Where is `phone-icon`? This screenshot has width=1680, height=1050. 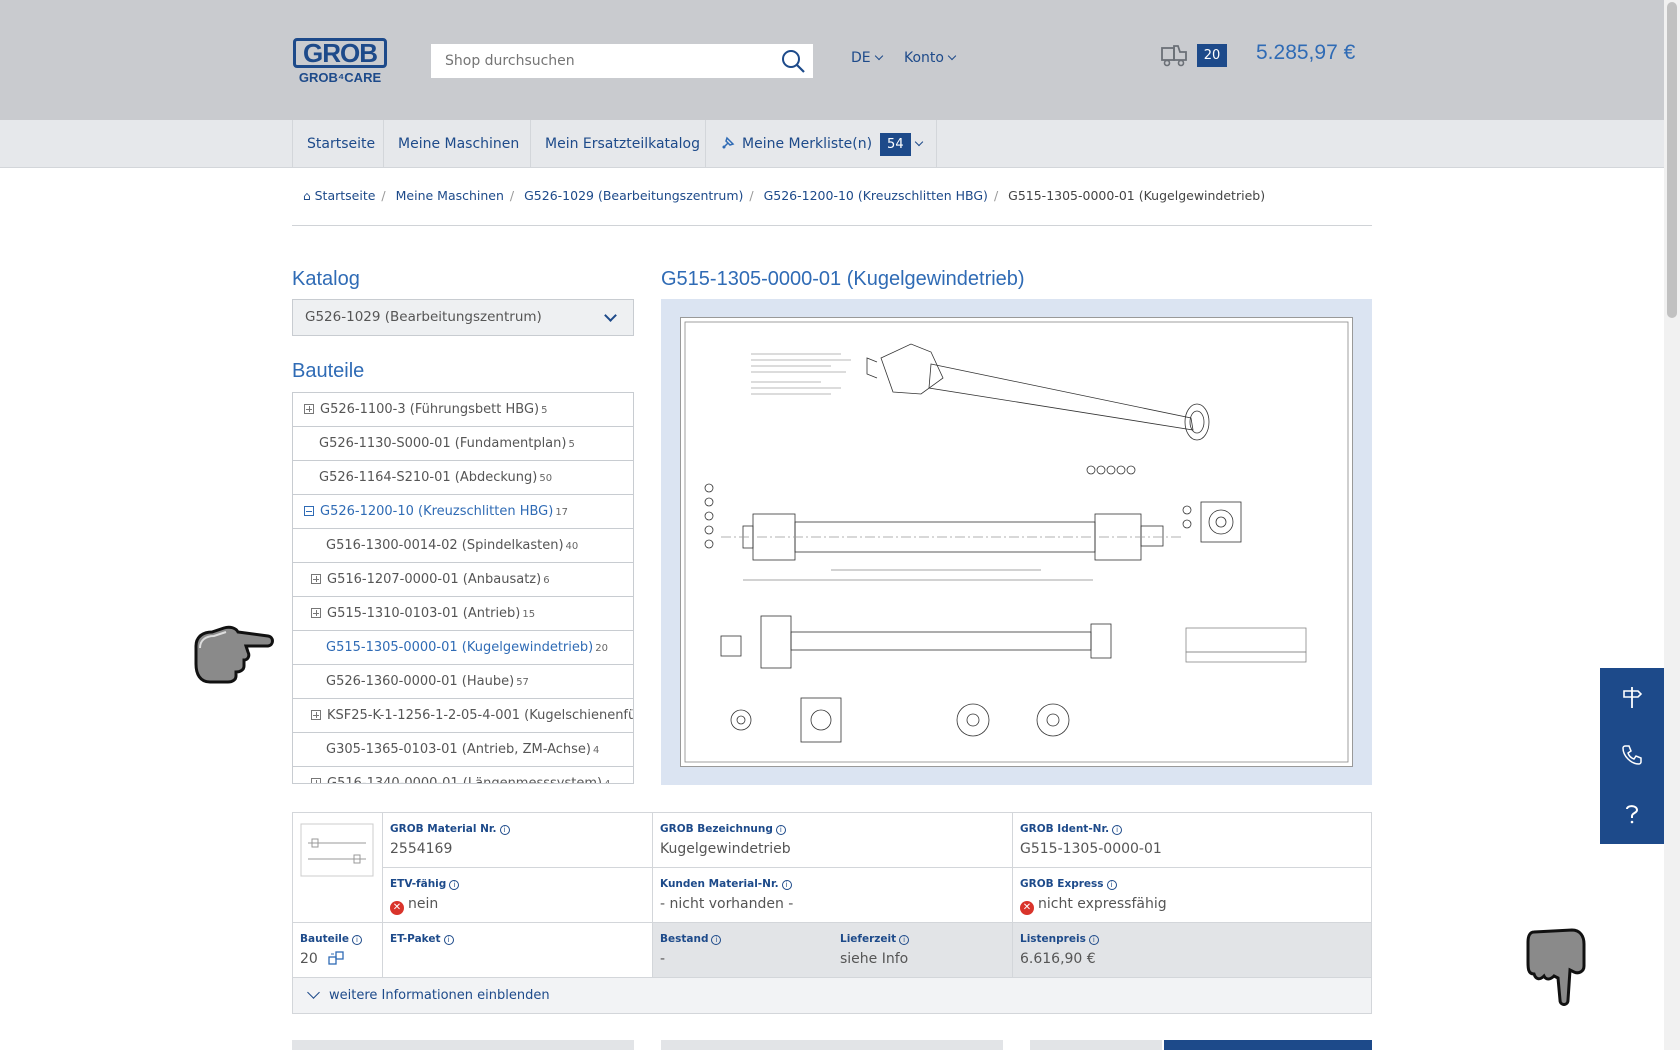 phone-icon is located at coordinates (1632, 755).